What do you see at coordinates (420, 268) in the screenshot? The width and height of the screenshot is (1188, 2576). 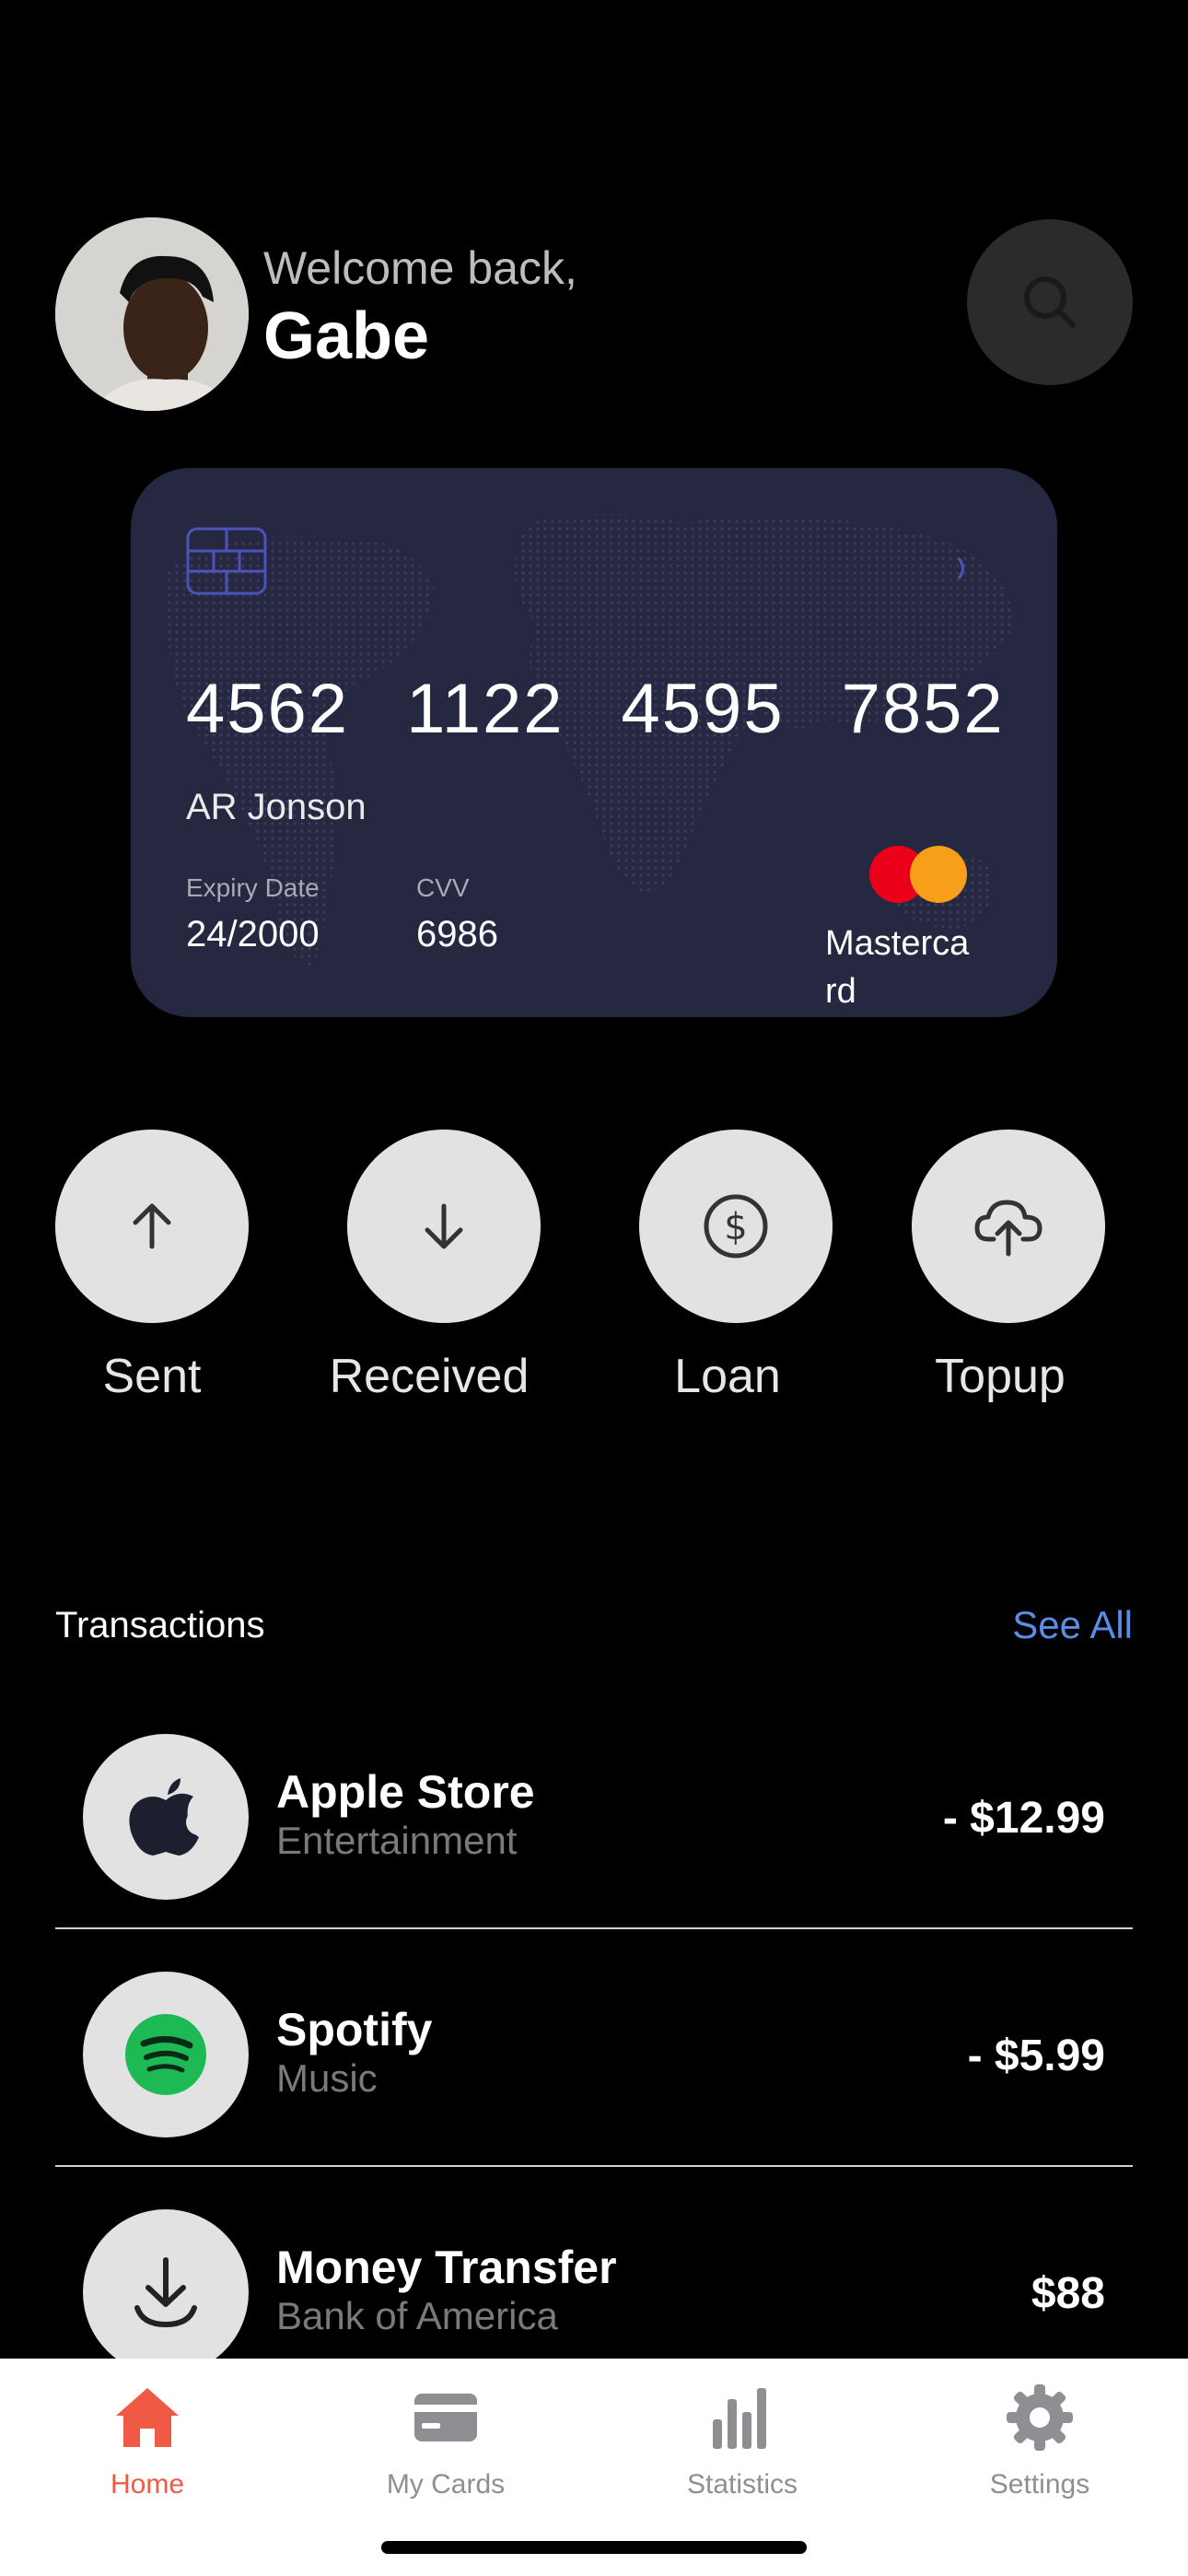 I see `welcome-text: Welcome back,` at bounding box center [420, 268].